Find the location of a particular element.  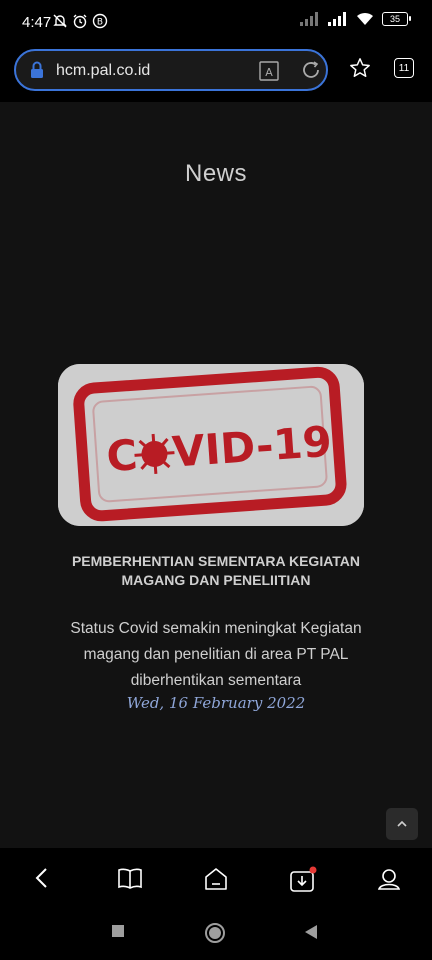

browser-toolbar: hcm.pal.co.id A 11 is located at coordinates (216, 73).